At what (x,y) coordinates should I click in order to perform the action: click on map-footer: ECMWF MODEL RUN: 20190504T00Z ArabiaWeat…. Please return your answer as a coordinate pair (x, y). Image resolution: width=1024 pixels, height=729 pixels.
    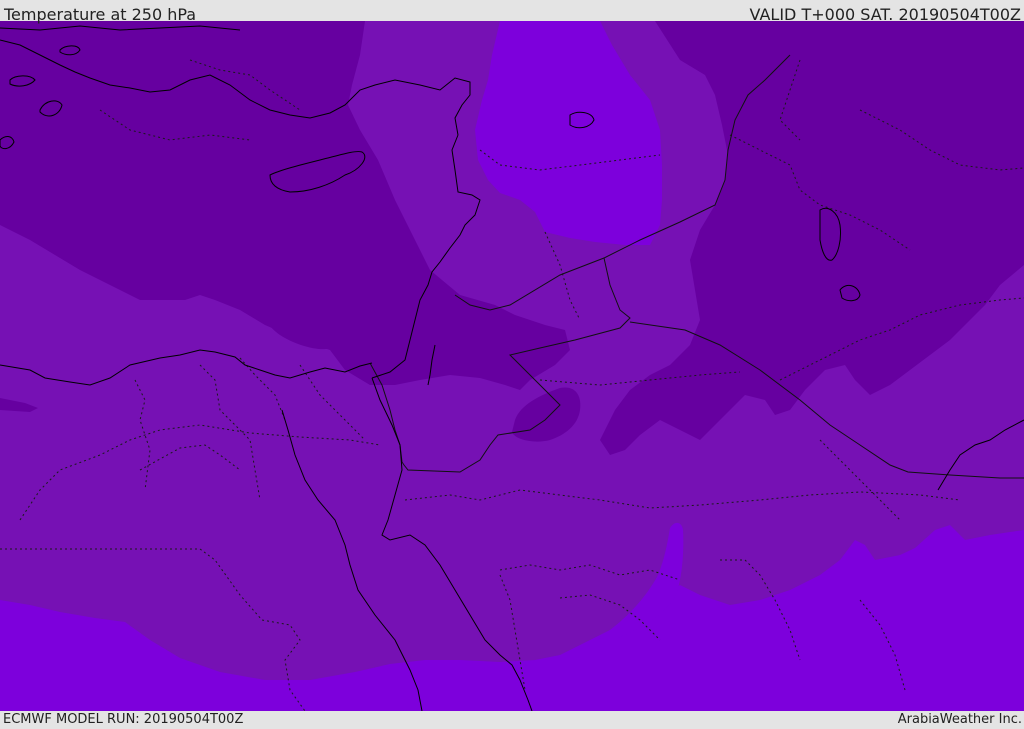
    Looking at the image, I should click on (512, 720).